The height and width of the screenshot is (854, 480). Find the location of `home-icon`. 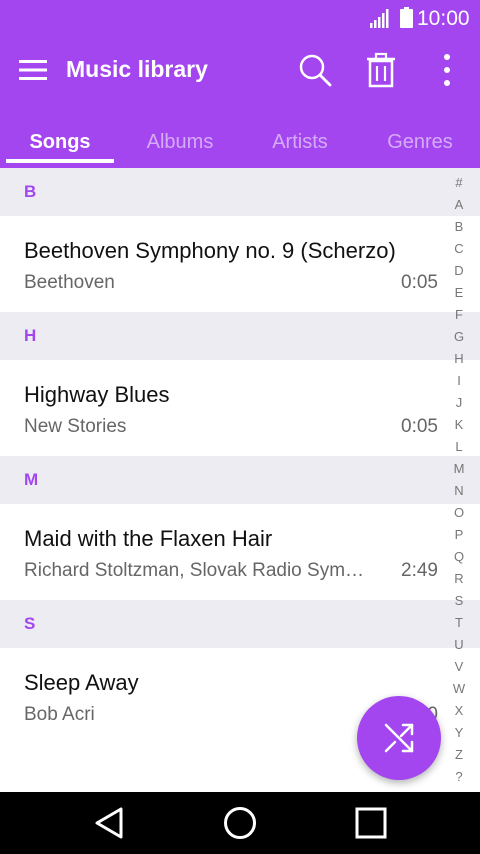

home-icon is located at coordinates (240, 823).